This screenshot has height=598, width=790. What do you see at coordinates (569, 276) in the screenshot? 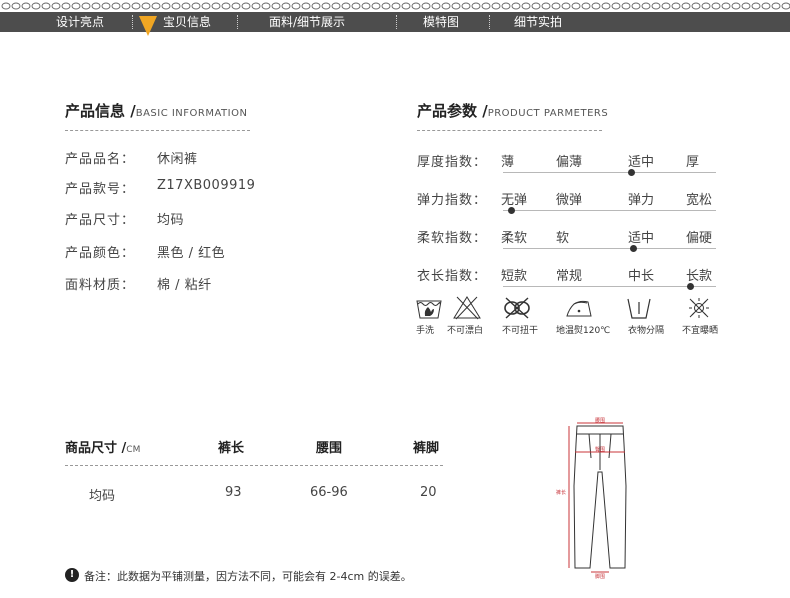
I see `param-option: 常规` at bounding box center [569, 276].